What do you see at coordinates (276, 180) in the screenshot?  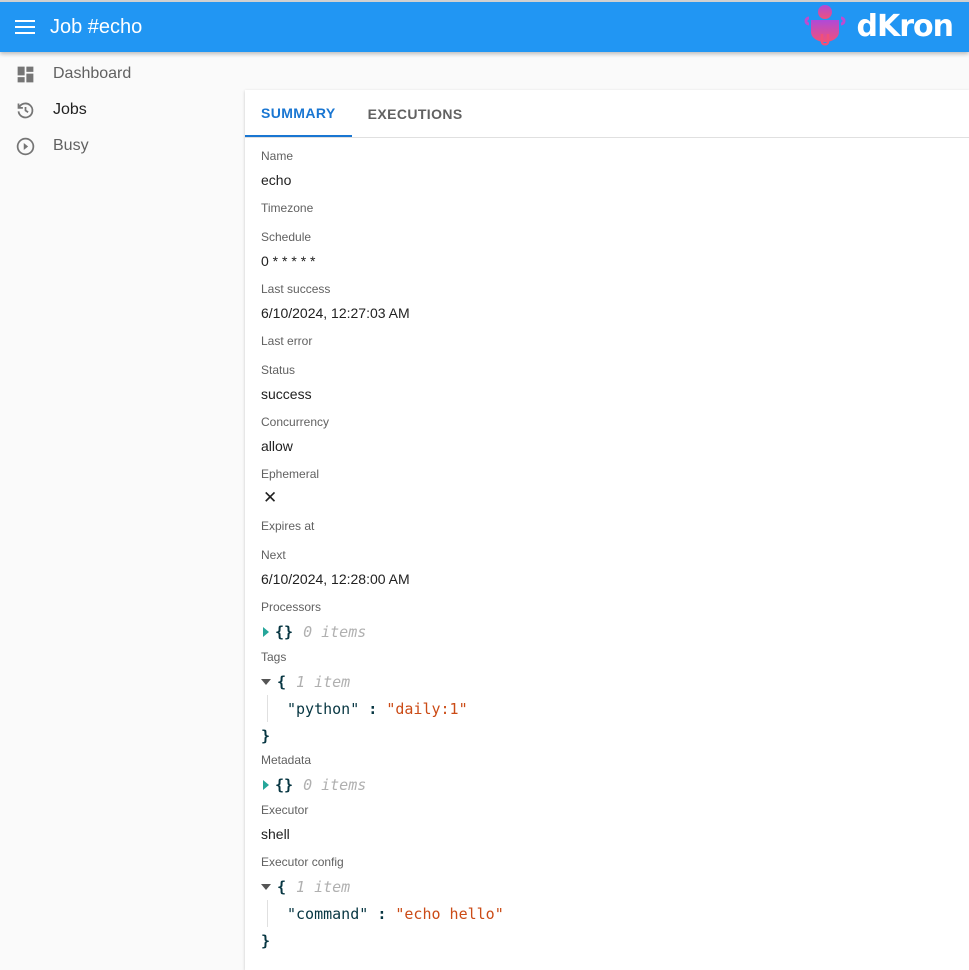 I see `name-value: echo` at bounding box center [276, 180].